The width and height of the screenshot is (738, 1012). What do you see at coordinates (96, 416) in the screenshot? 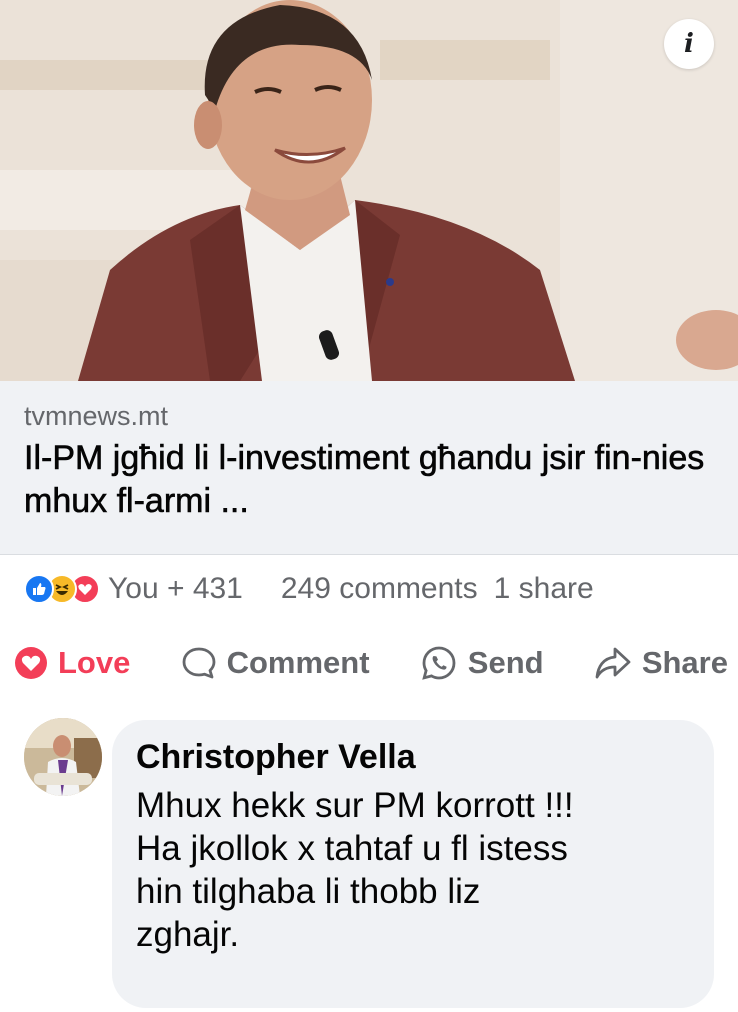
I see `link-domain: tvmnews.mt` at bounding box center [96, 416].